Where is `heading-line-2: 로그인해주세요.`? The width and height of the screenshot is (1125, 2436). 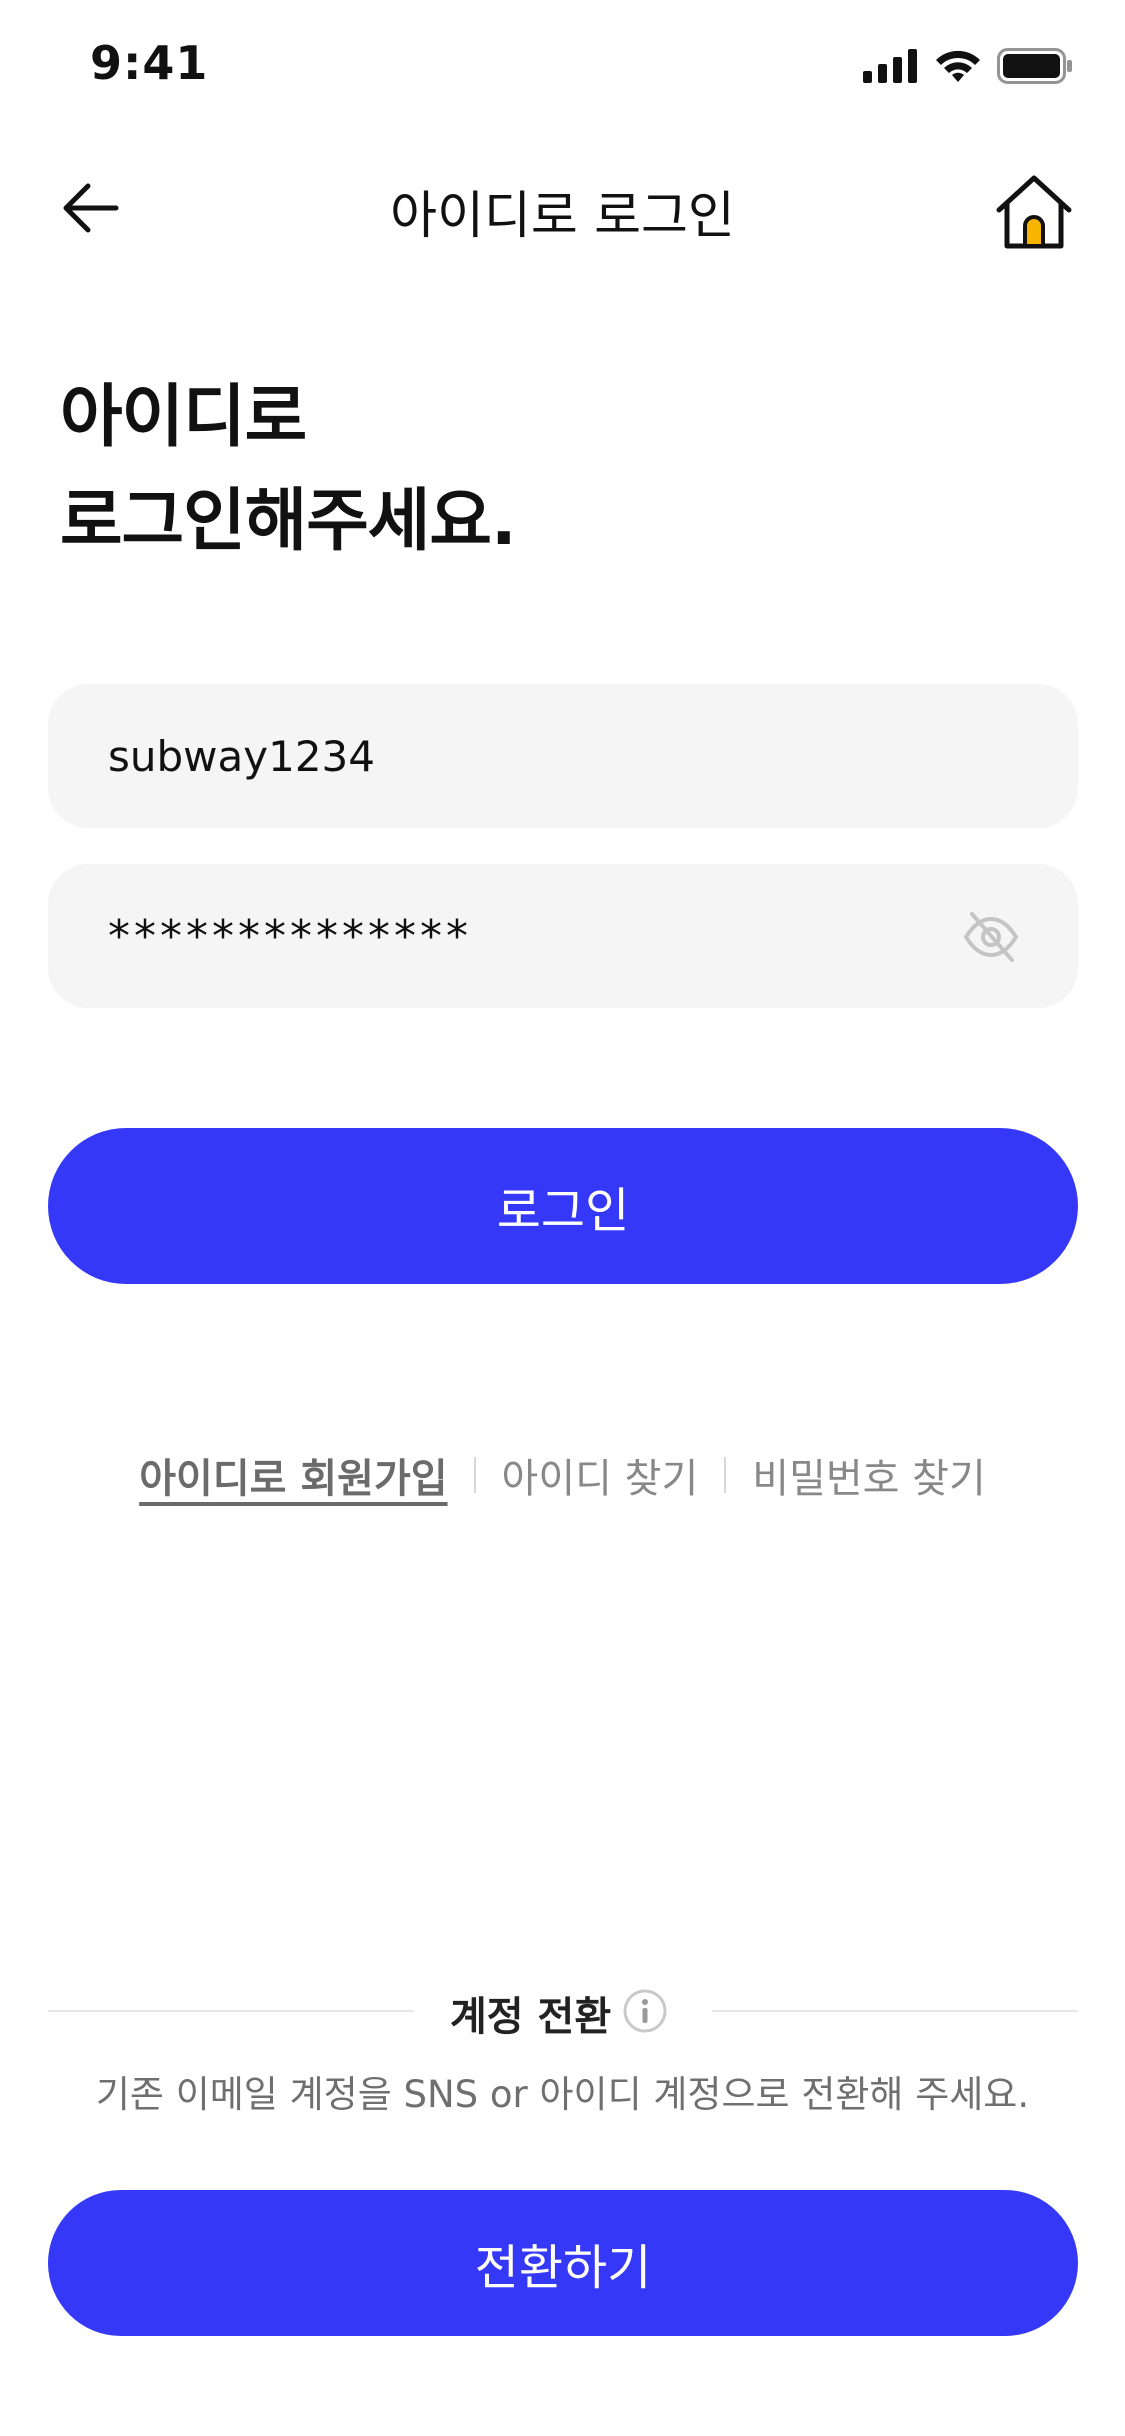 heading-line-2: 로그인해주세요. is located at coordinates (288, 521).